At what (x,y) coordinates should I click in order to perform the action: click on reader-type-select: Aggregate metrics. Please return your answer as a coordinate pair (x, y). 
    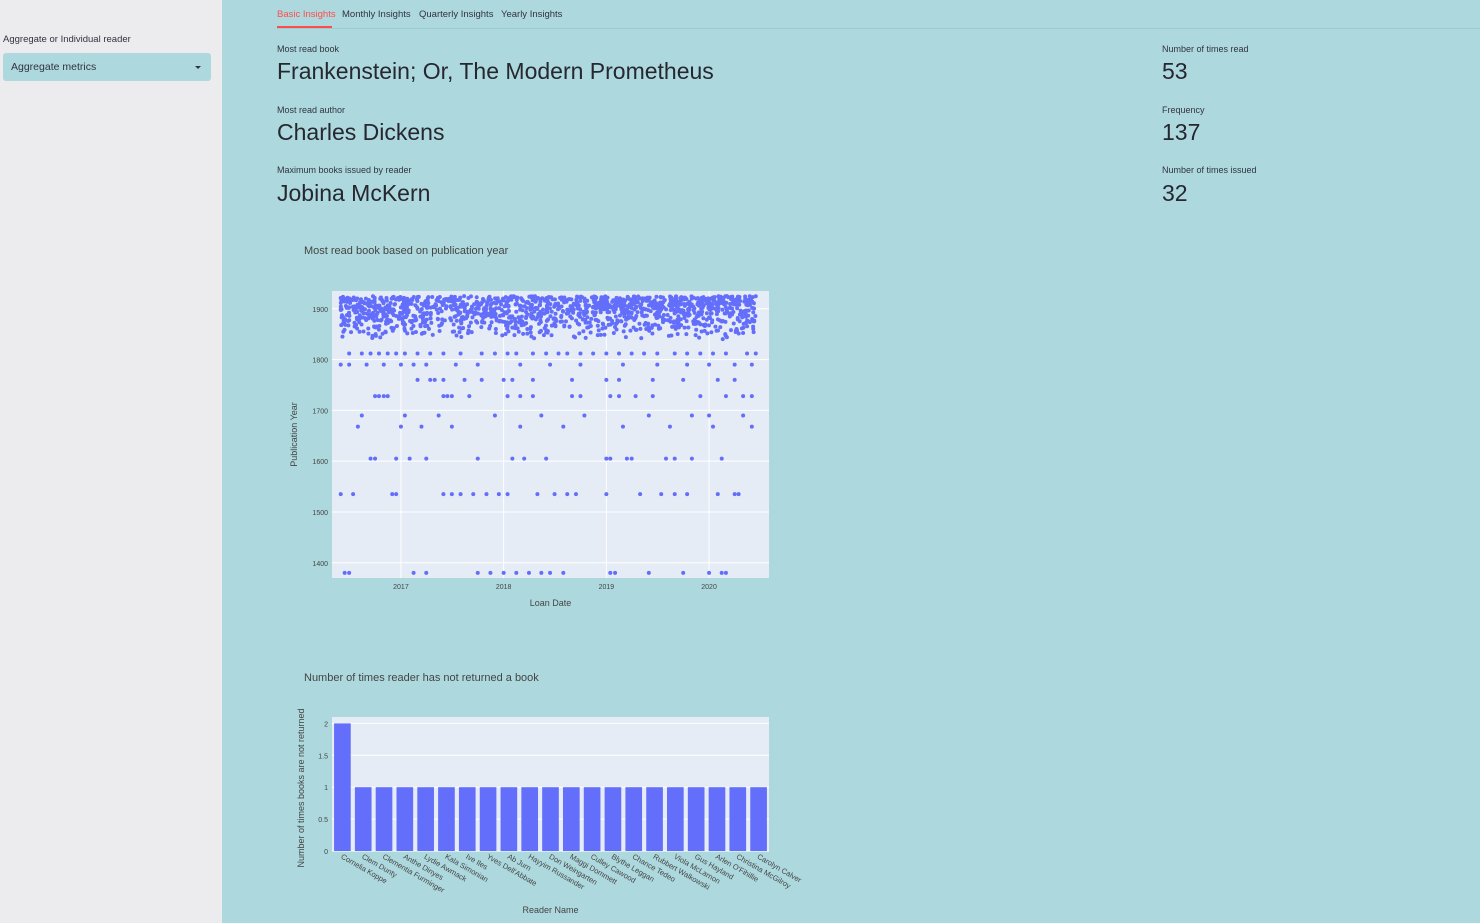
    Looking at the image, I should click on (107, 67).